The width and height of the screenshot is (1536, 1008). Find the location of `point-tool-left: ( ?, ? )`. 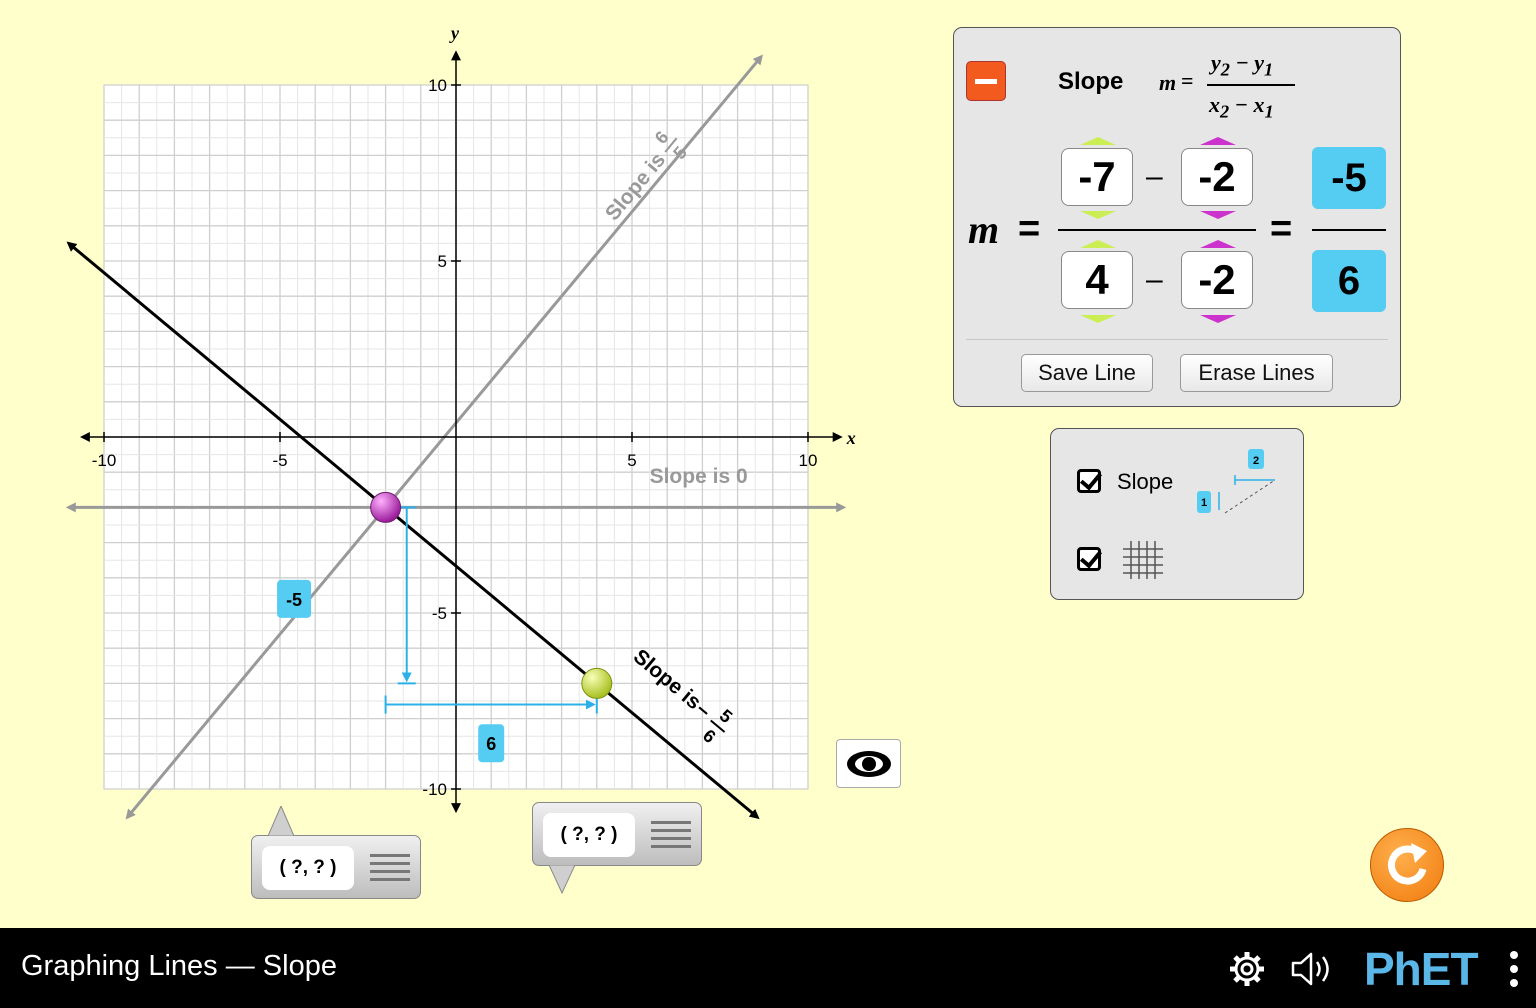

point-tool-left: ( ?, ? ) is located at coordinates (336, 867).